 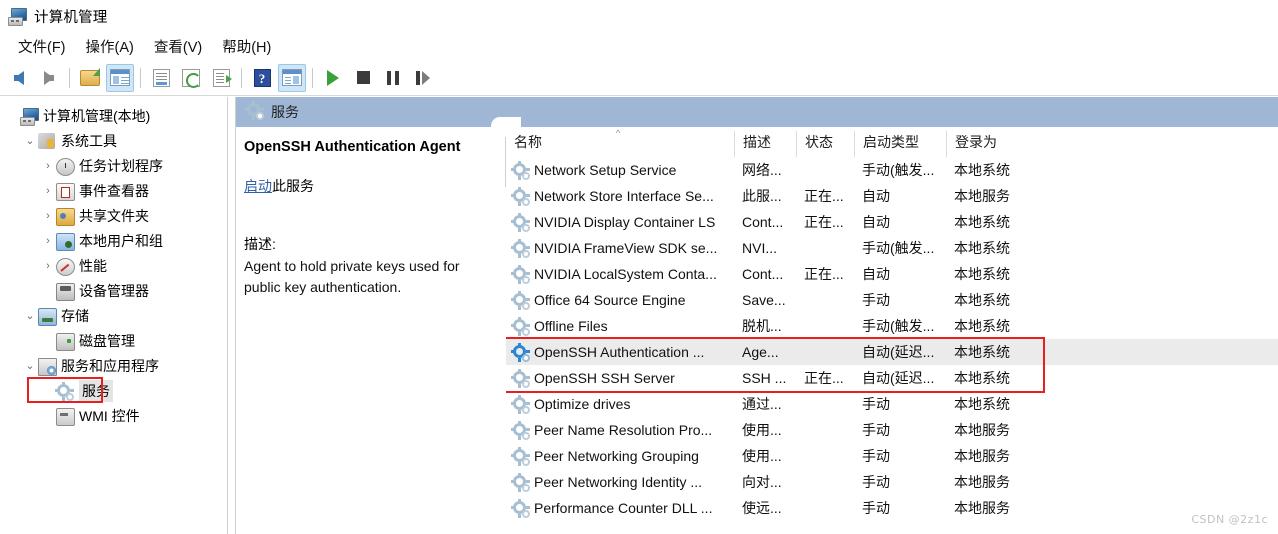 What do you see at coordinates (368, 186) in the screenshot?
I see `service-action-line: 启动此服务` at bounding box center [368, 186].